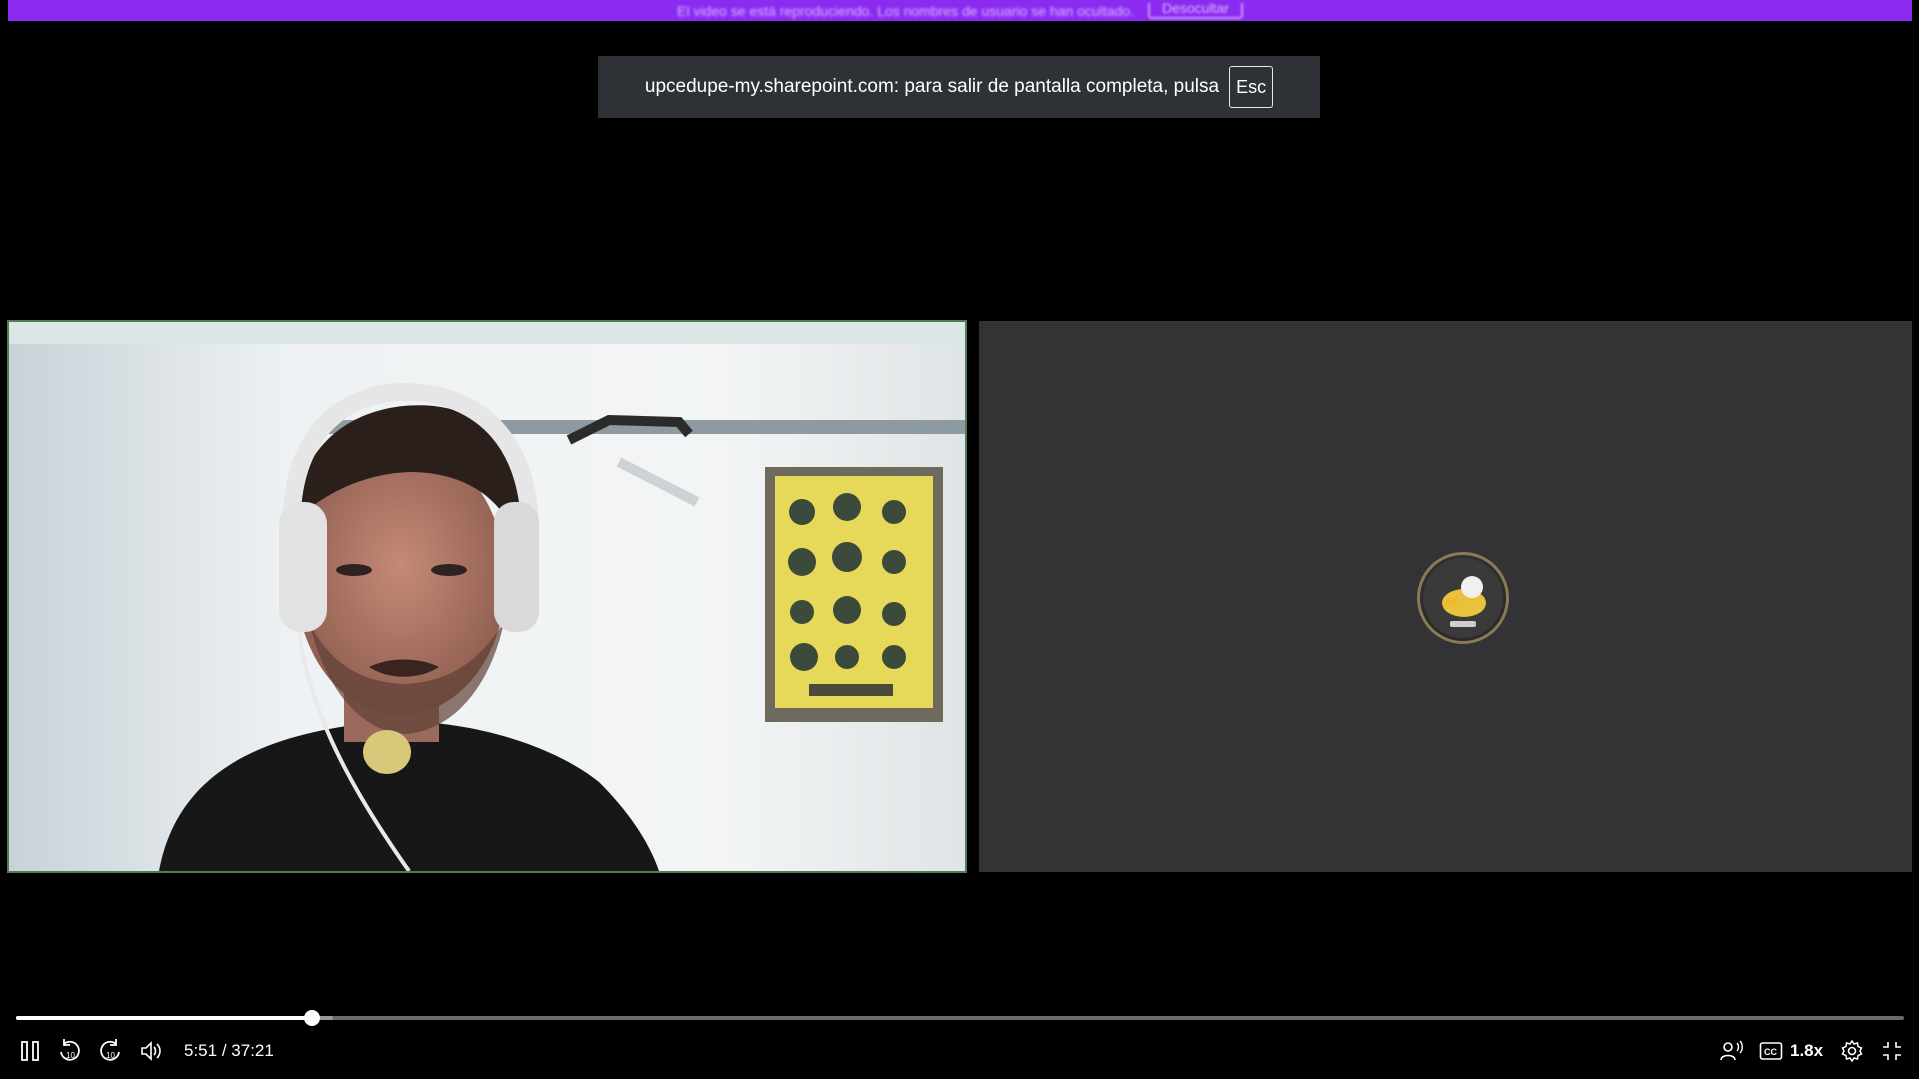  Describe the element at coordinates (1195, 10) in the screenshot. I see `banner-button: Desocultar` at that location.